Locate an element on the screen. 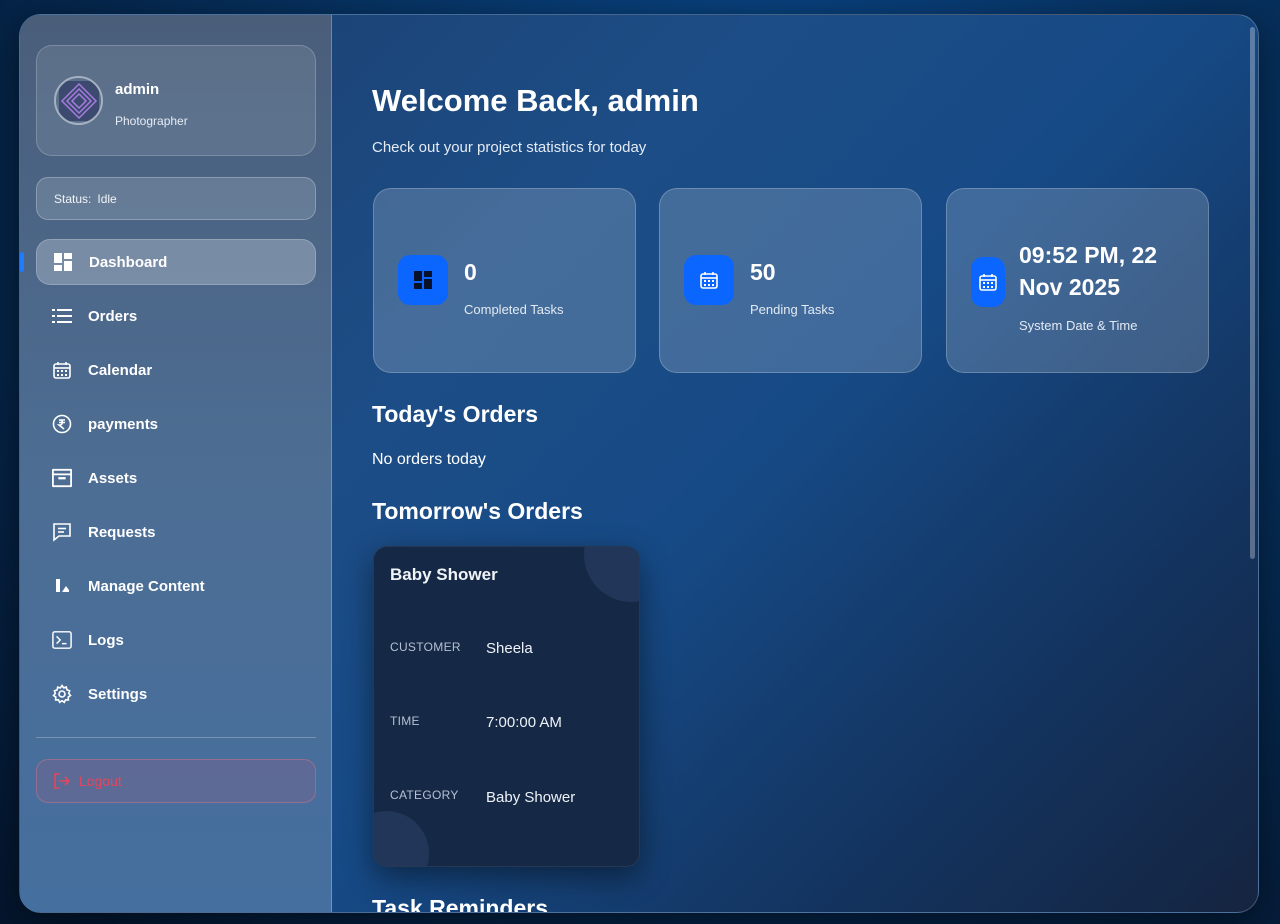 This screenshot has height=924, width=1280. sidebar-divider is located at coordinates (176, 737).